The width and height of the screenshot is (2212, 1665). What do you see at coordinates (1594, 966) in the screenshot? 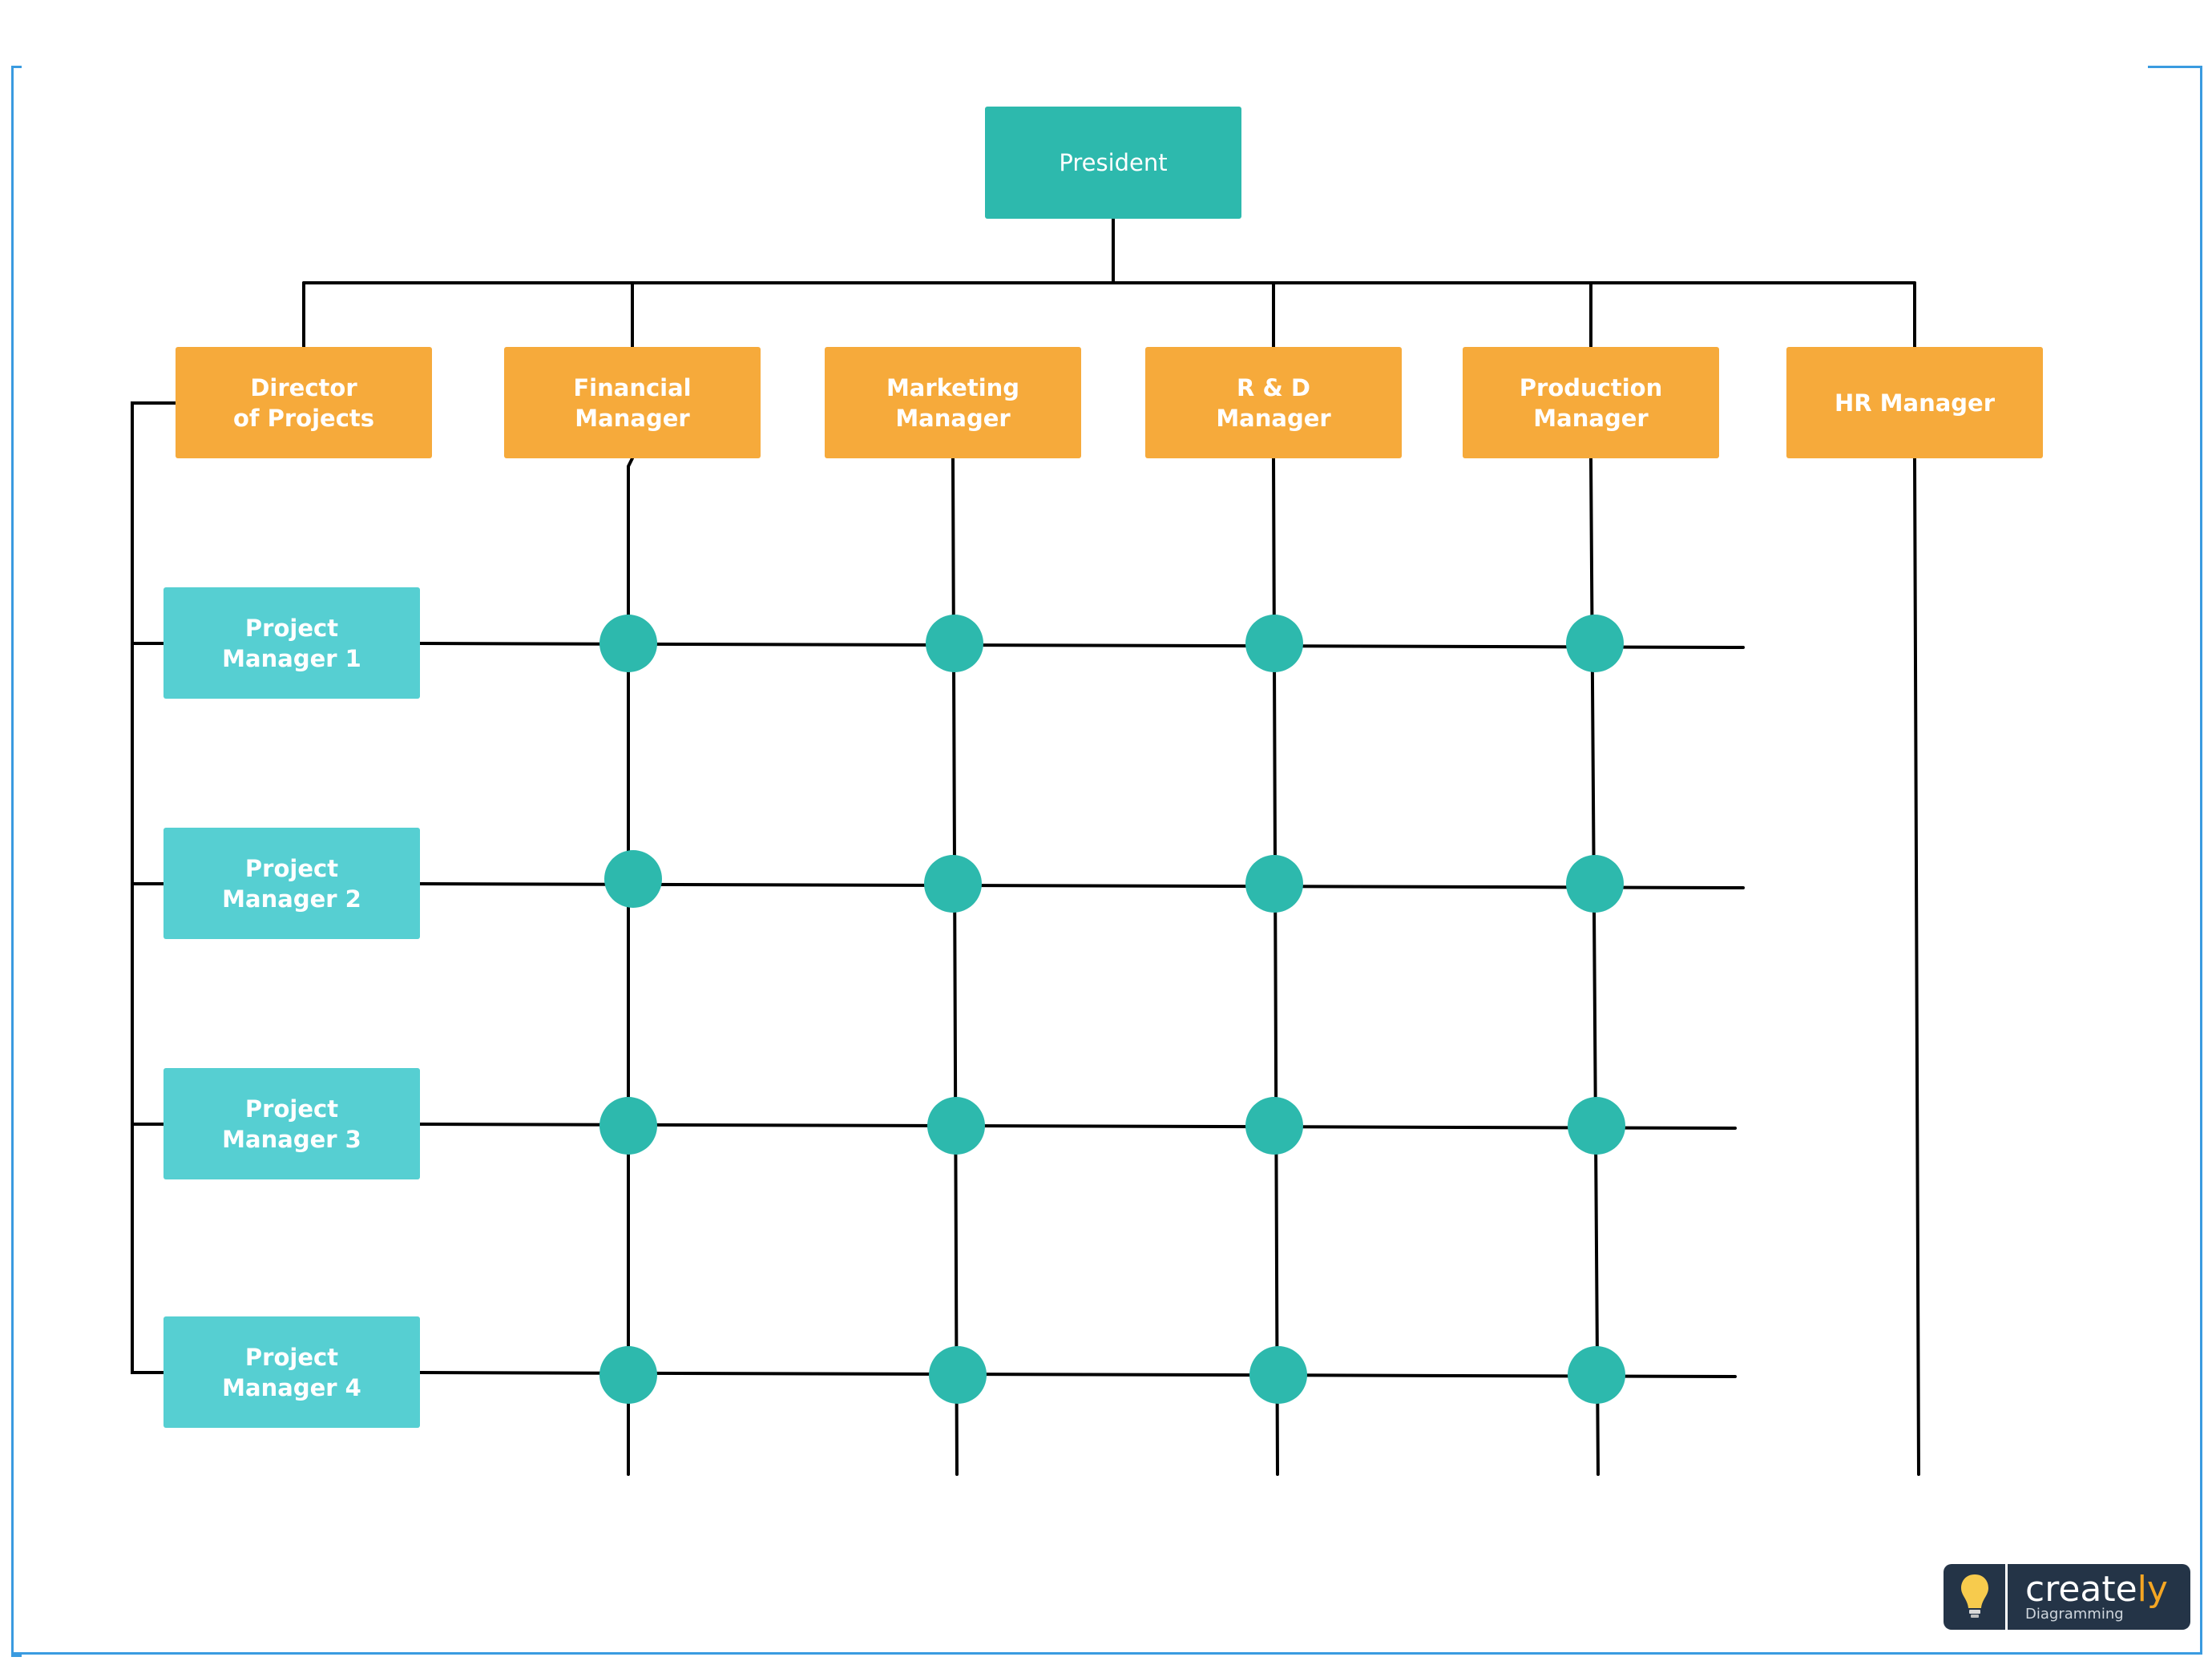
I see `column-production` at bounding box center [1594, 966].